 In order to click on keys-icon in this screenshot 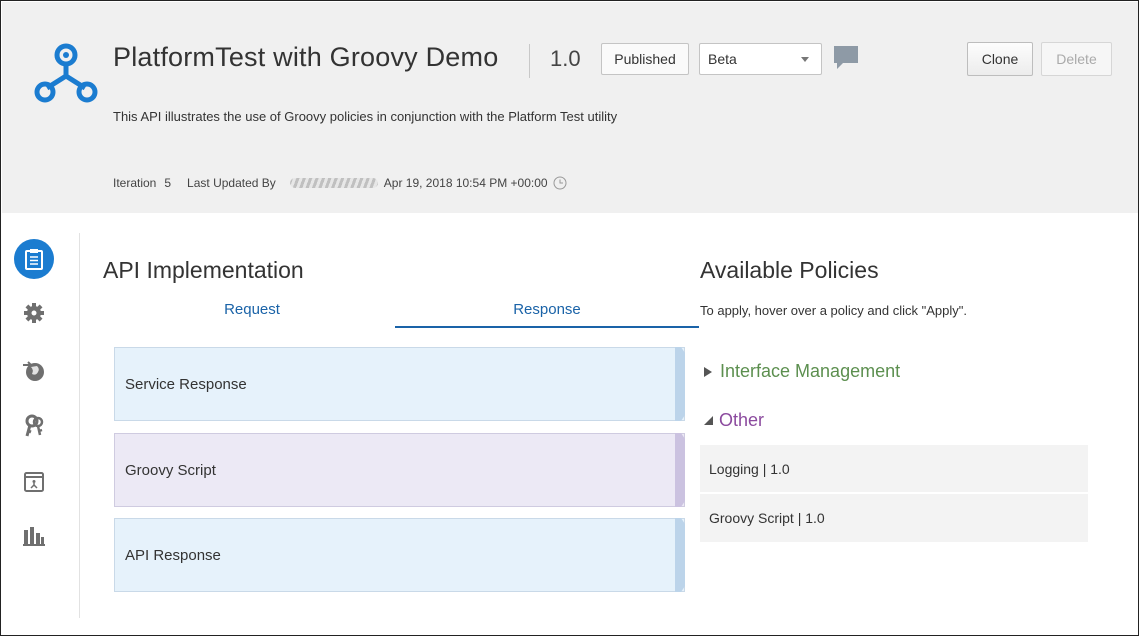, I will do `click(34, 425)`.